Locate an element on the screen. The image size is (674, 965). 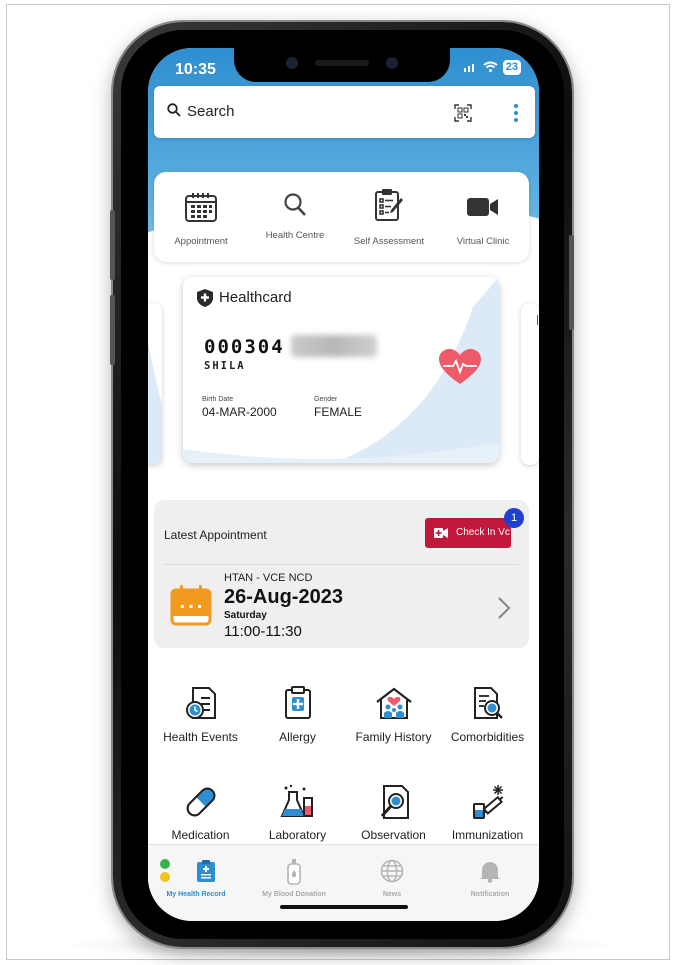
menu-allergy: Allergy is located at coordinates (297, 721).